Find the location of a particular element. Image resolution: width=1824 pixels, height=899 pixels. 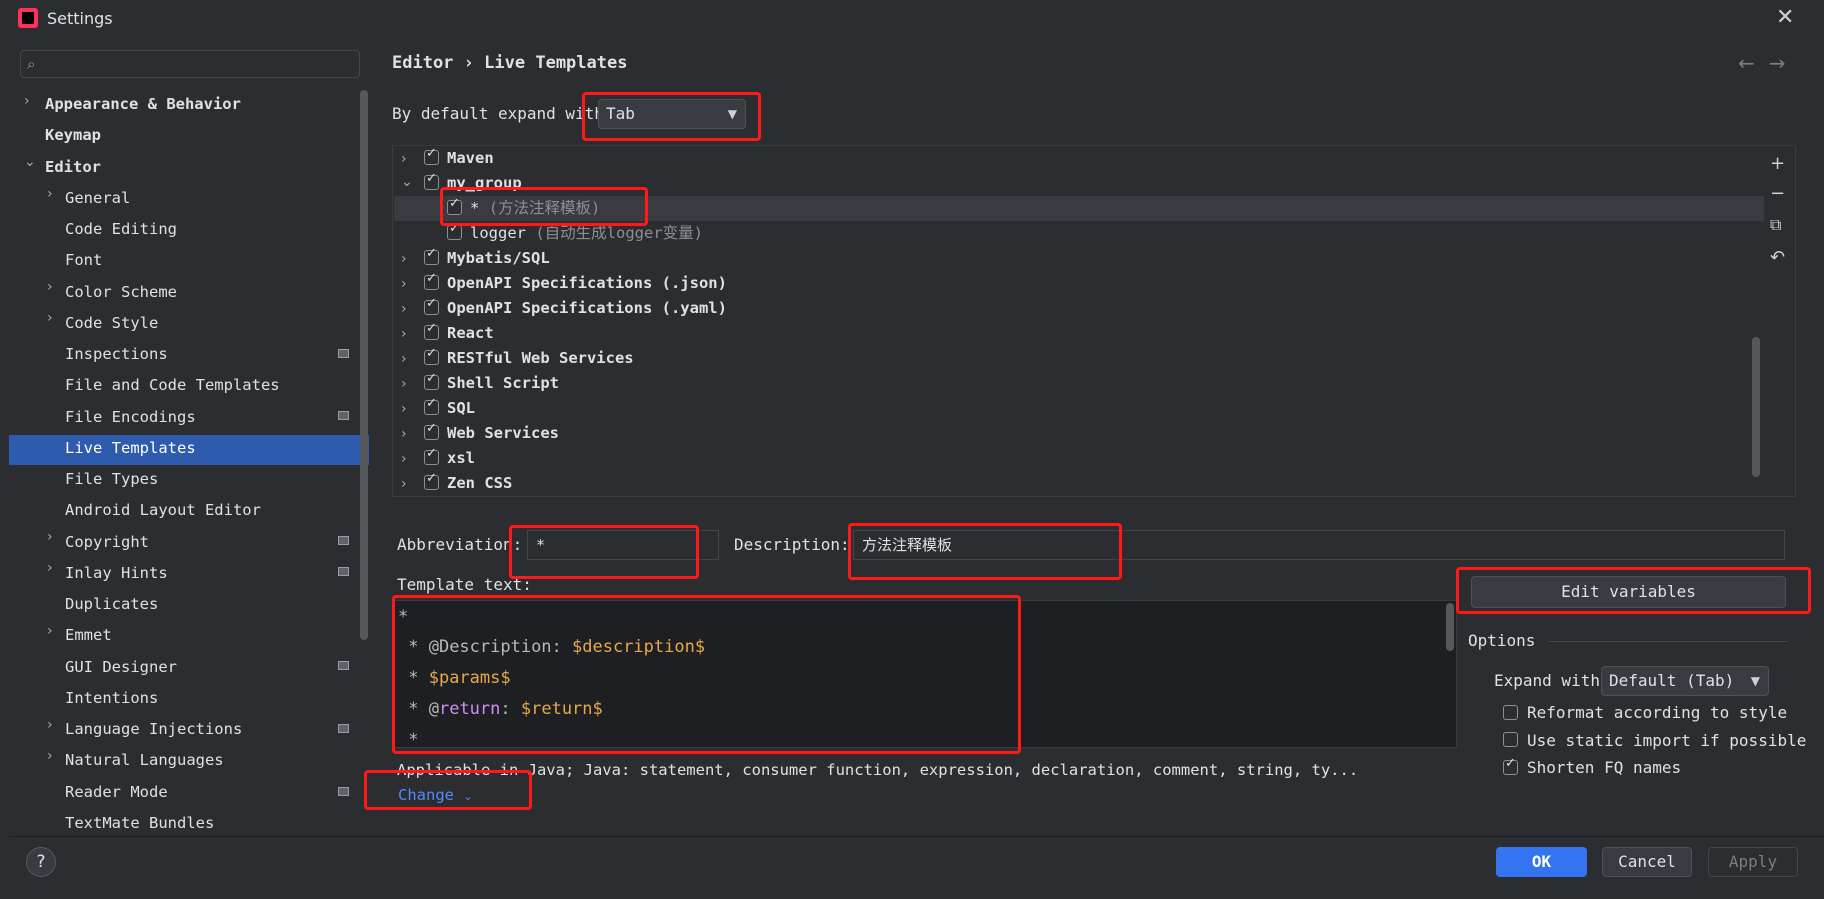

sidebar-item-inspections: Inspections is located at coordinates (116, 354).